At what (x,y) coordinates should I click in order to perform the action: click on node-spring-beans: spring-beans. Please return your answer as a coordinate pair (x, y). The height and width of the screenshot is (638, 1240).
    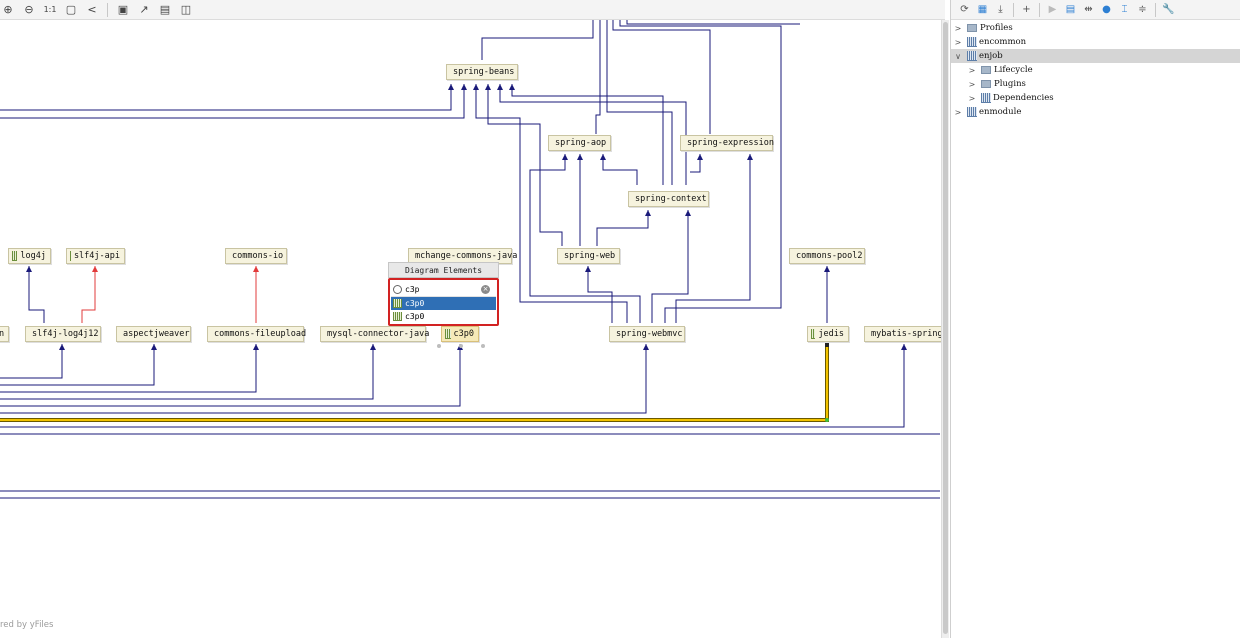
    Looking at the image, I should click on (482, 72).